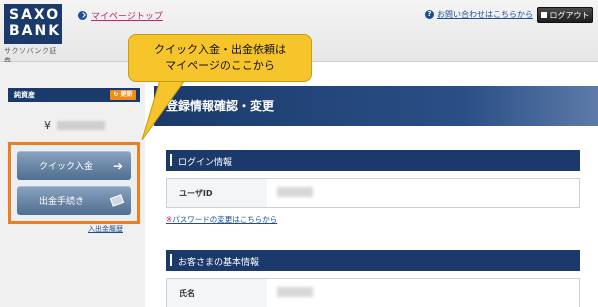 The width and height of the screenshot is (598, 307). Describe the element at coordinates (126, 94) in the screenshot. I see `update-label: 更新` at that location.